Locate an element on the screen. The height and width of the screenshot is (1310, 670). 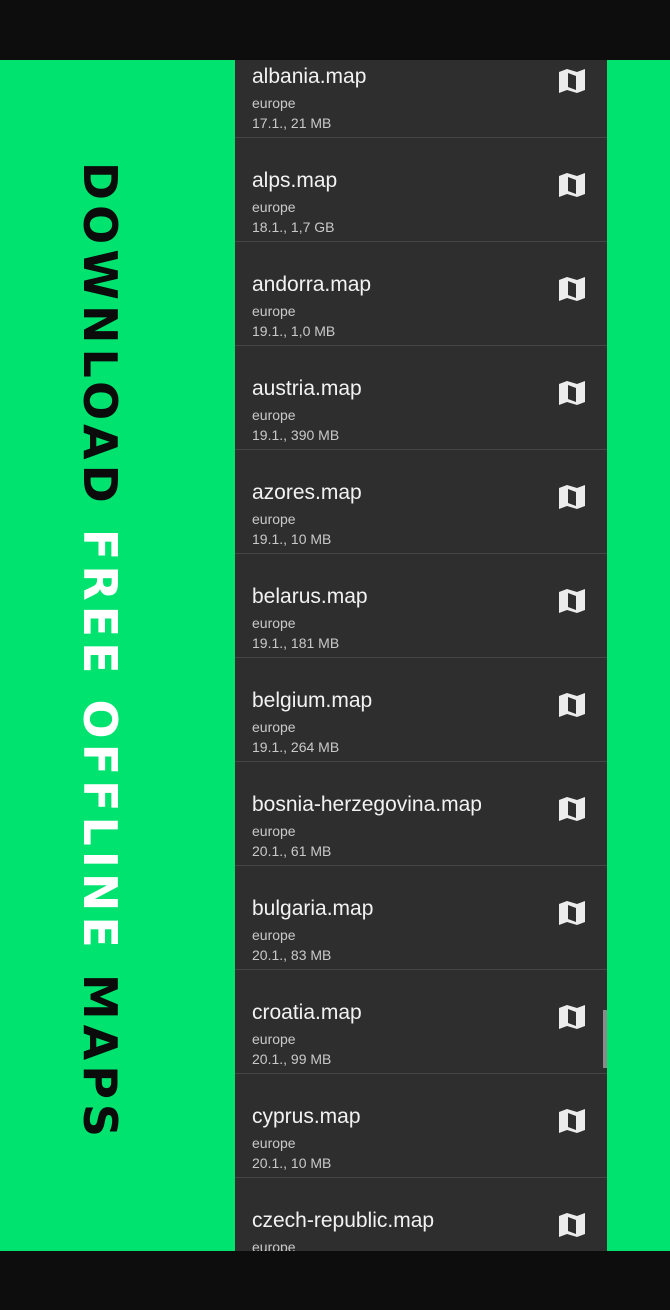
list-item: croatia.map europe 20.1., 99 MB is located at coordinates (421, 1022).